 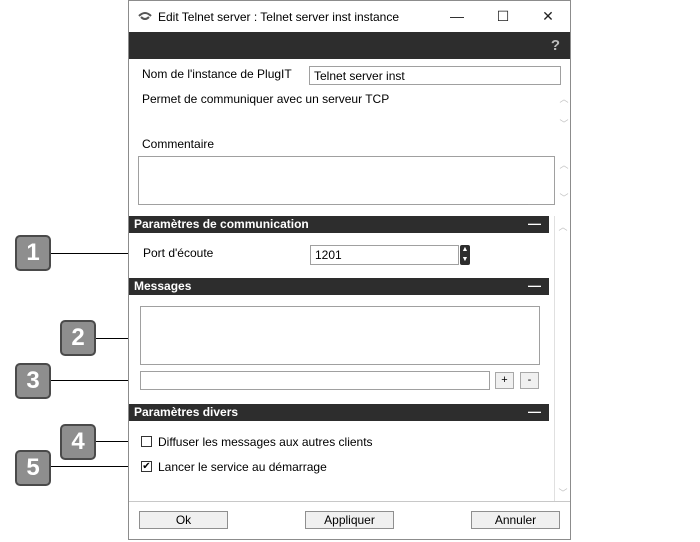 I want to click on settings-scrollbar: ︿ ﹀, so click(x=563, y=358).